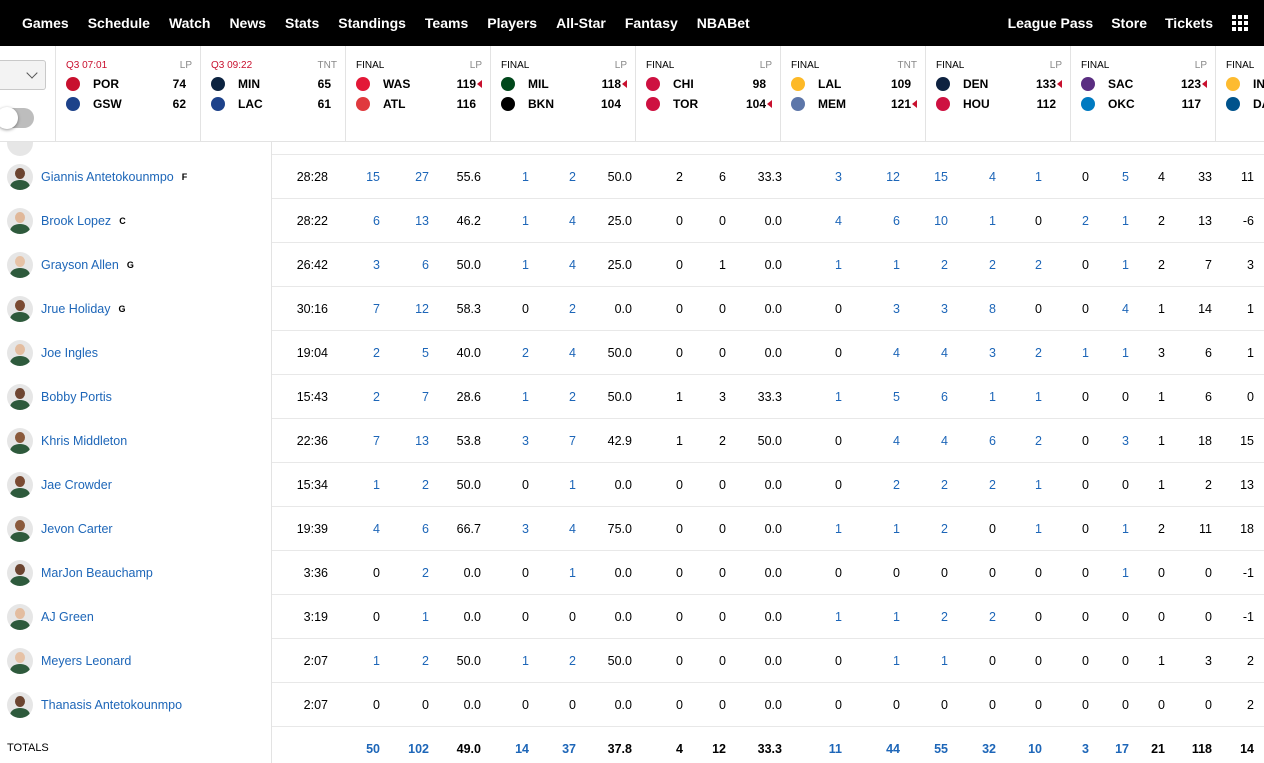 This screenshot has width=1264, height=763. I want to click on player-name-link: Giannis Antetokounmpo, so click(107, 177).